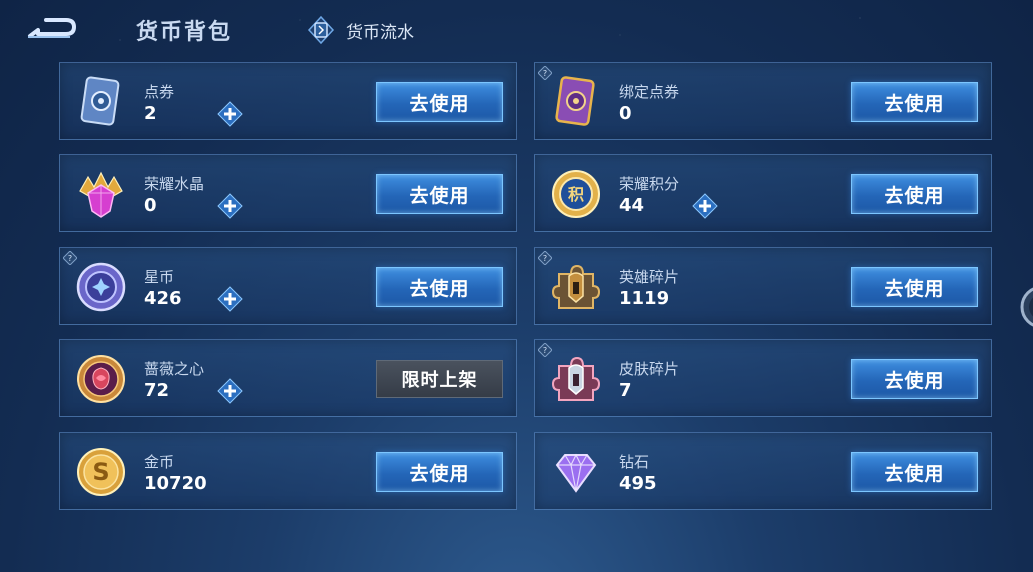 This screenshot has height=572, width=1033. I want to click on currency-card-gold-coin: S 金币 10720 去使用, so click(288, 471).